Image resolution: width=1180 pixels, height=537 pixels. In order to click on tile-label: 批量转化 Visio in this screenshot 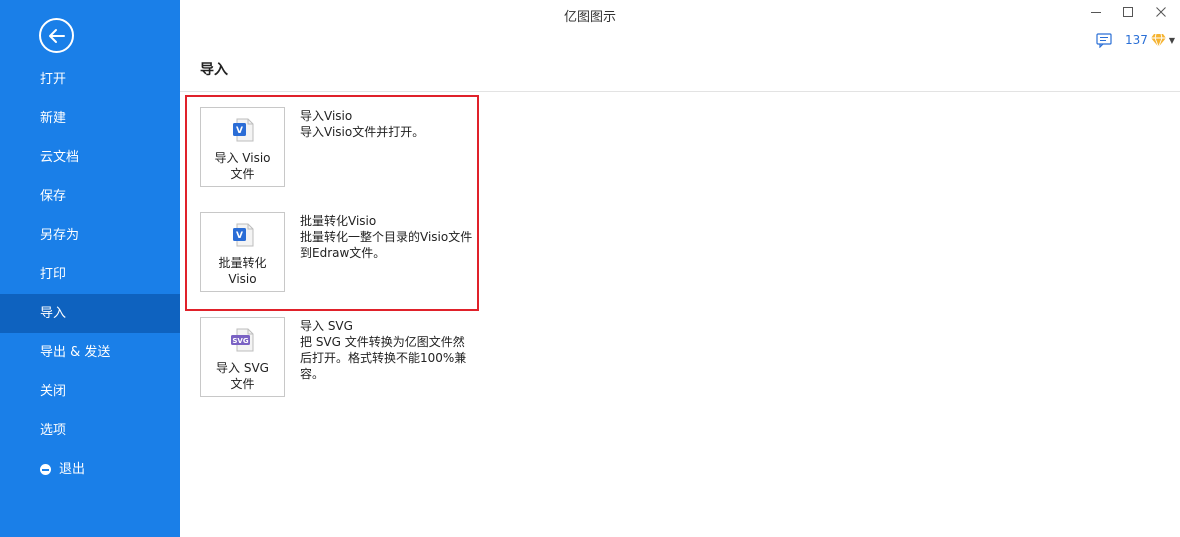, I will do `click(243, 271)`.